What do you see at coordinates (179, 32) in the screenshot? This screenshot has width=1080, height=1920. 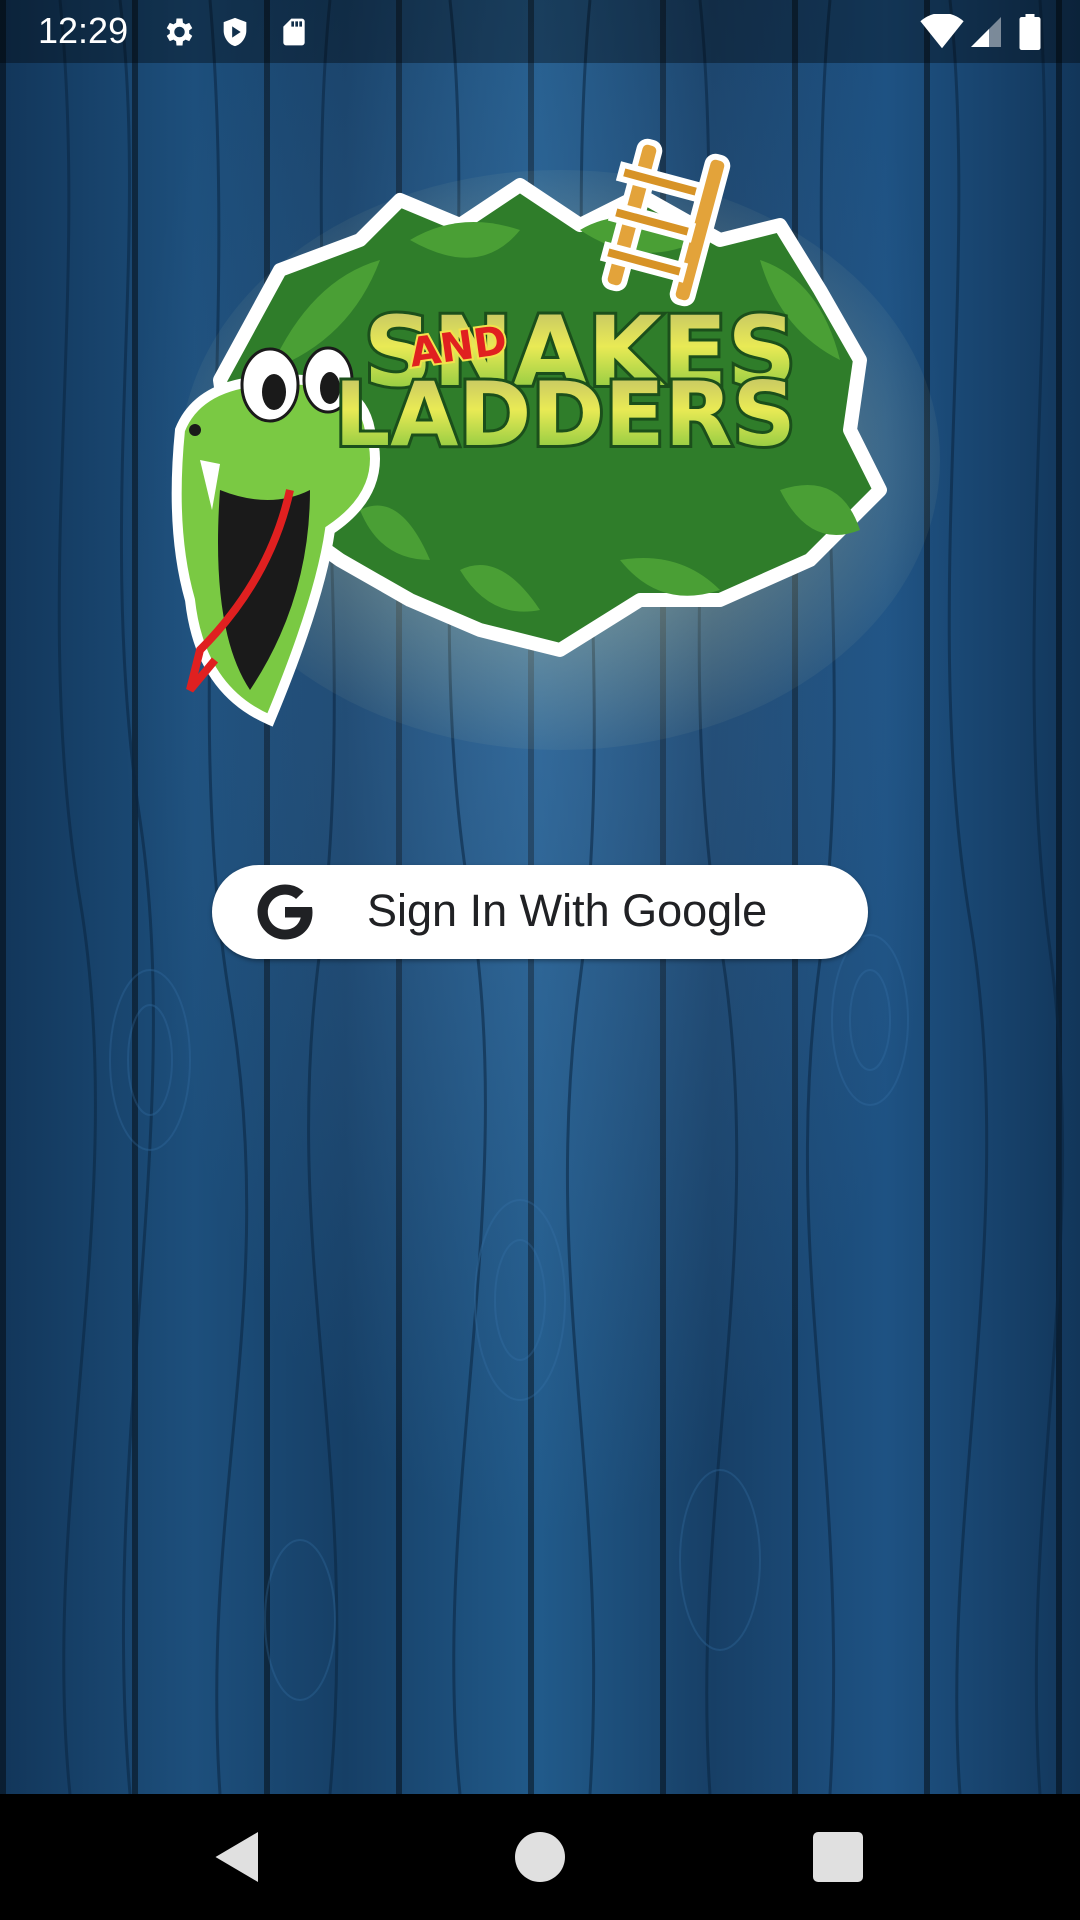 I see `settings-icon` at bounding box center [179, 32].